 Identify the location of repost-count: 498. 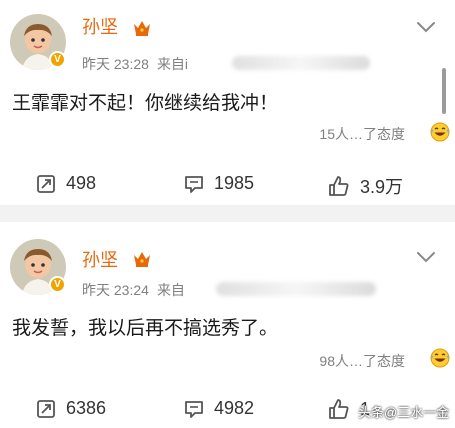
(81, 183).